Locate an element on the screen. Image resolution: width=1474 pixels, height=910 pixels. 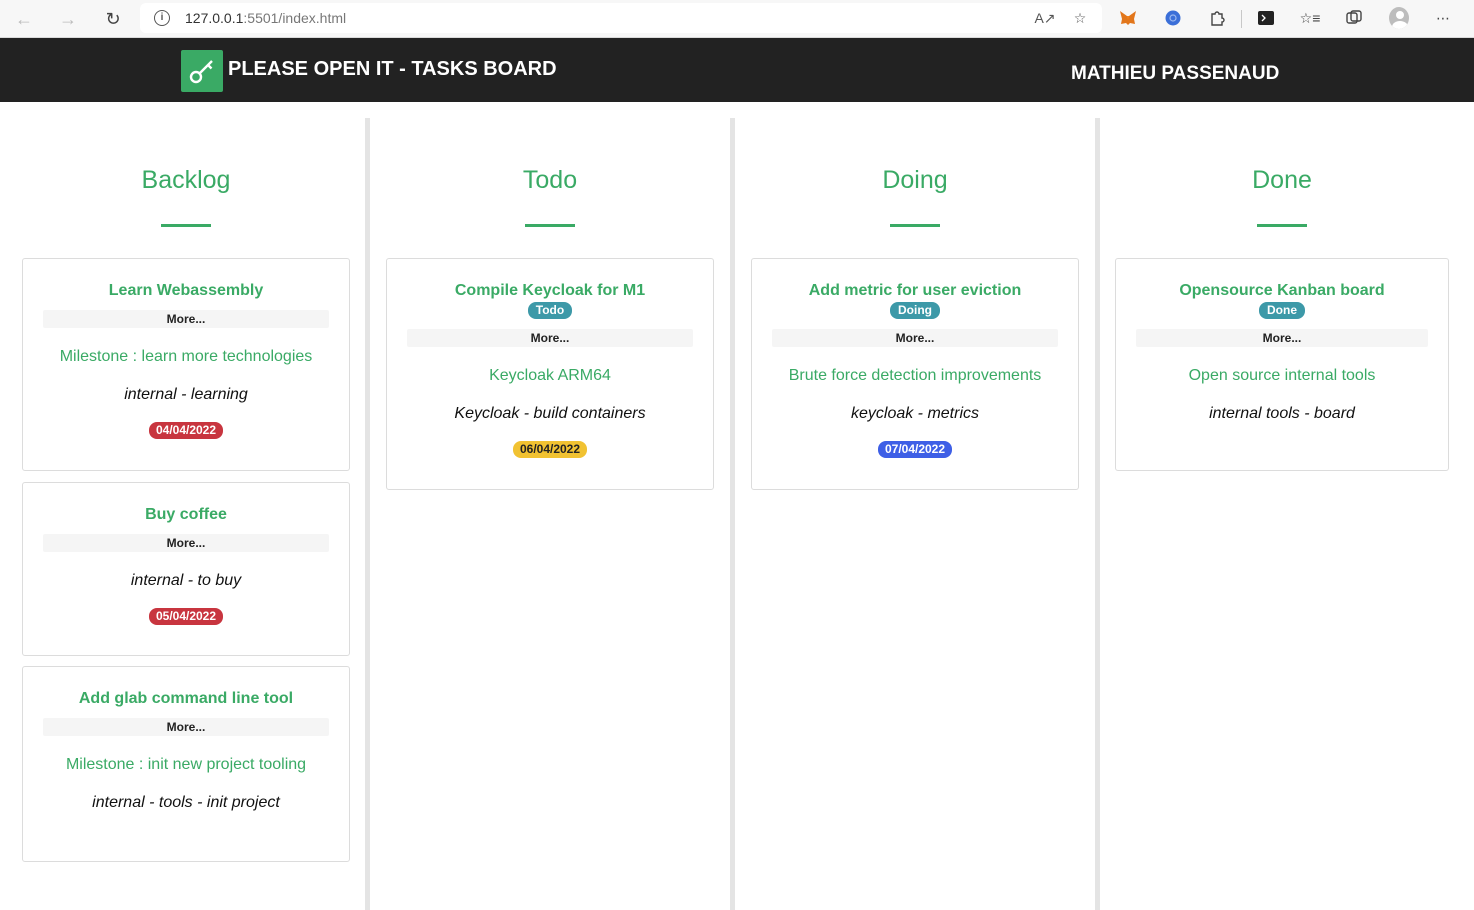
due-date-badge: 06/04/2022 is located at coordinates (550, 449).